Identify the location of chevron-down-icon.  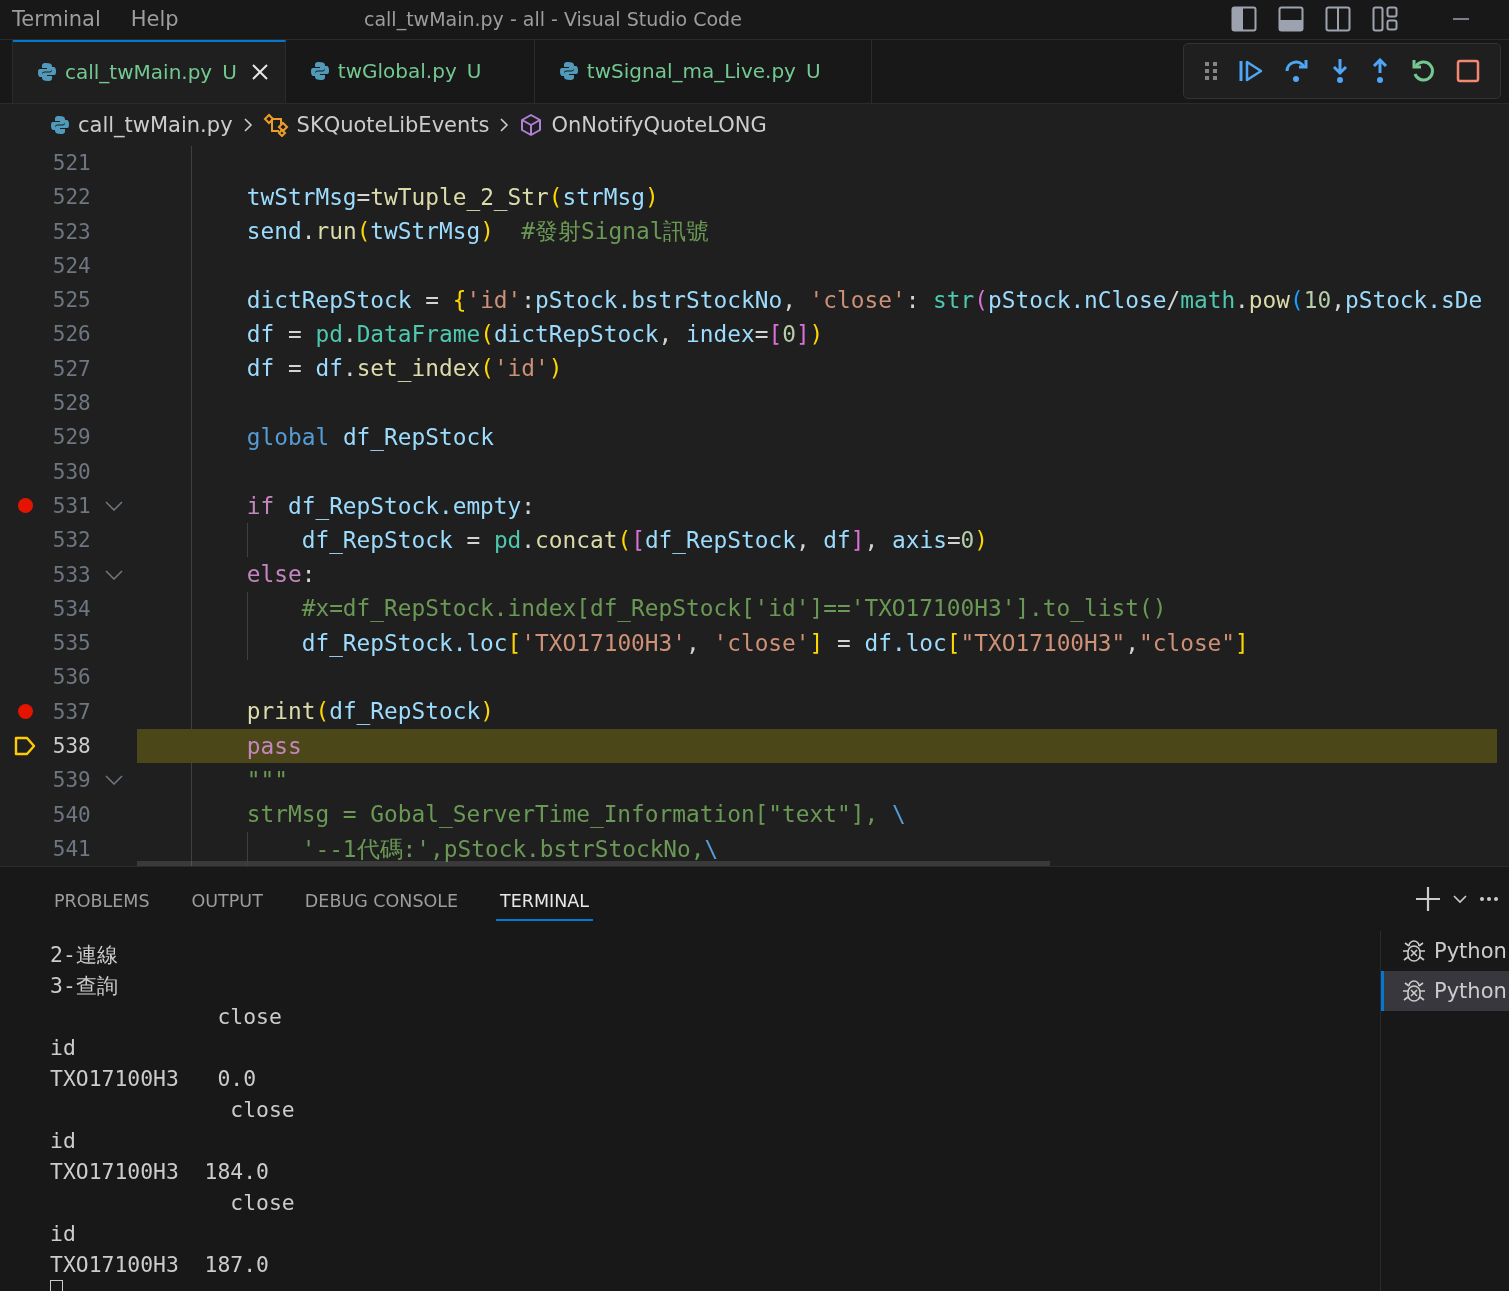
(1460, 899).